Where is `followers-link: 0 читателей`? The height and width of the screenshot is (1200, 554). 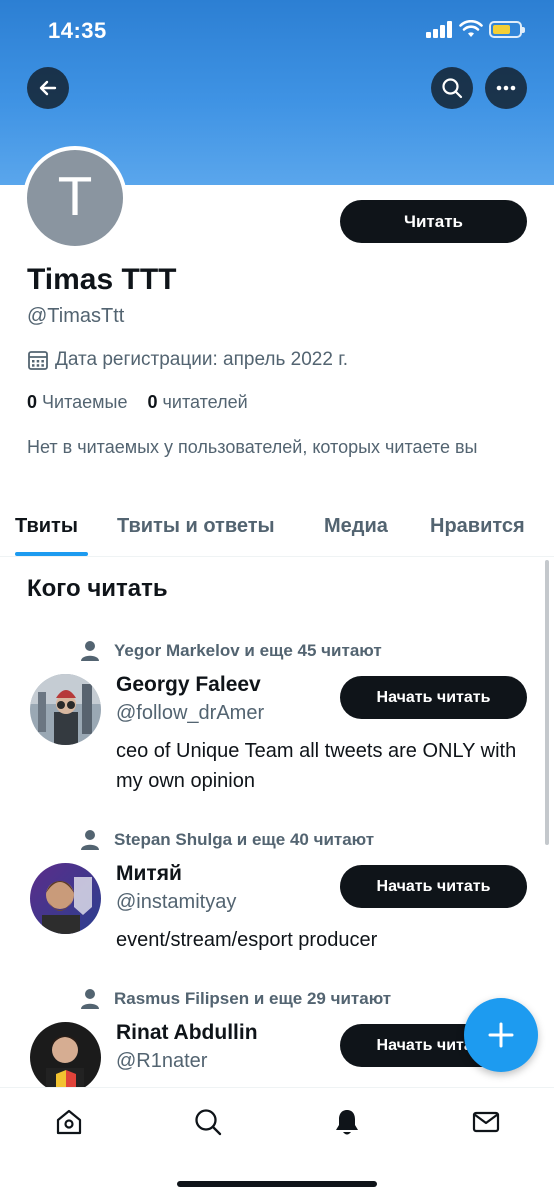 followers-link: 0 читателей is located at coordinates (198, 402).